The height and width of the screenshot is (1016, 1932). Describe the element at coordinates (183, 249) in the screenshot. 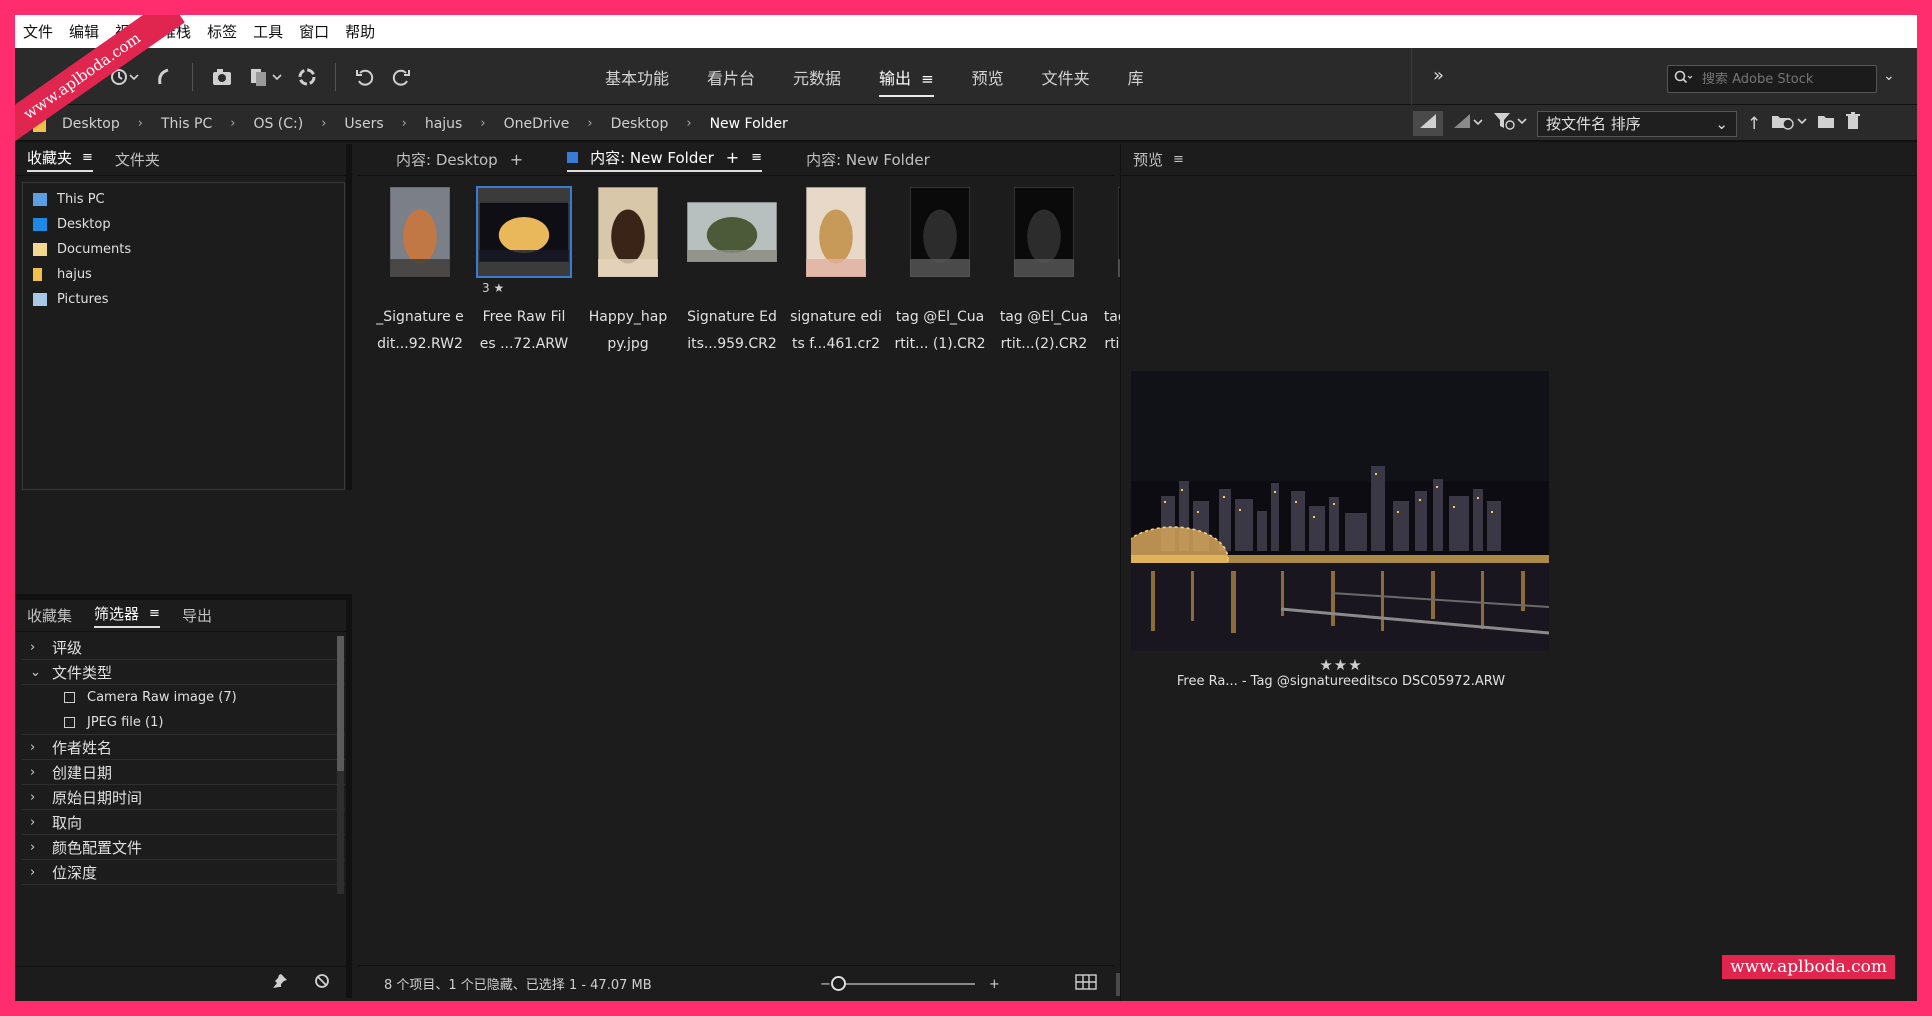

I see `favorite-documents: Documents` at that location.